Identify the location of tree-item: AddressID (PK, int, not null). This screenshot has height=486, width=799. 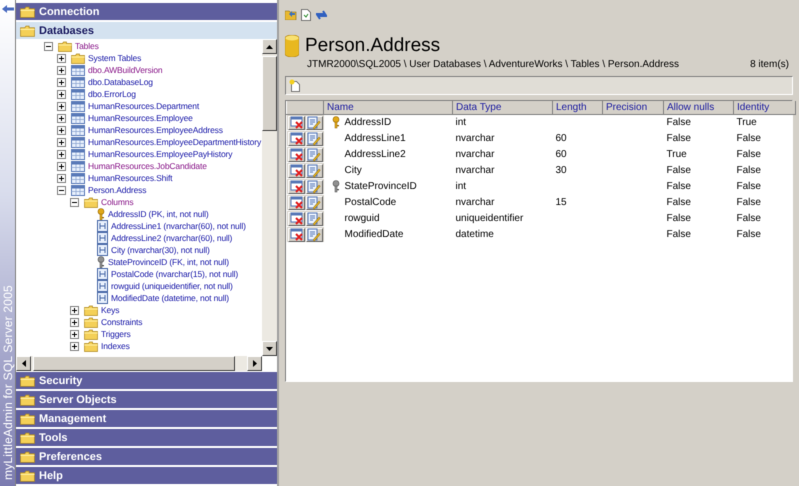
(158, 214).